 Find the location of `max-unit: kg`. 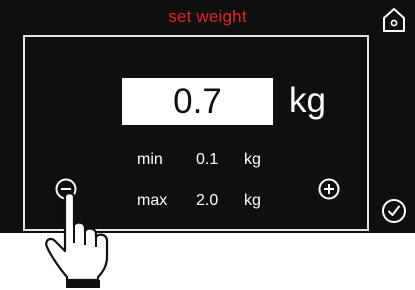

max-unit: kg is located at coordinates (252, 200).